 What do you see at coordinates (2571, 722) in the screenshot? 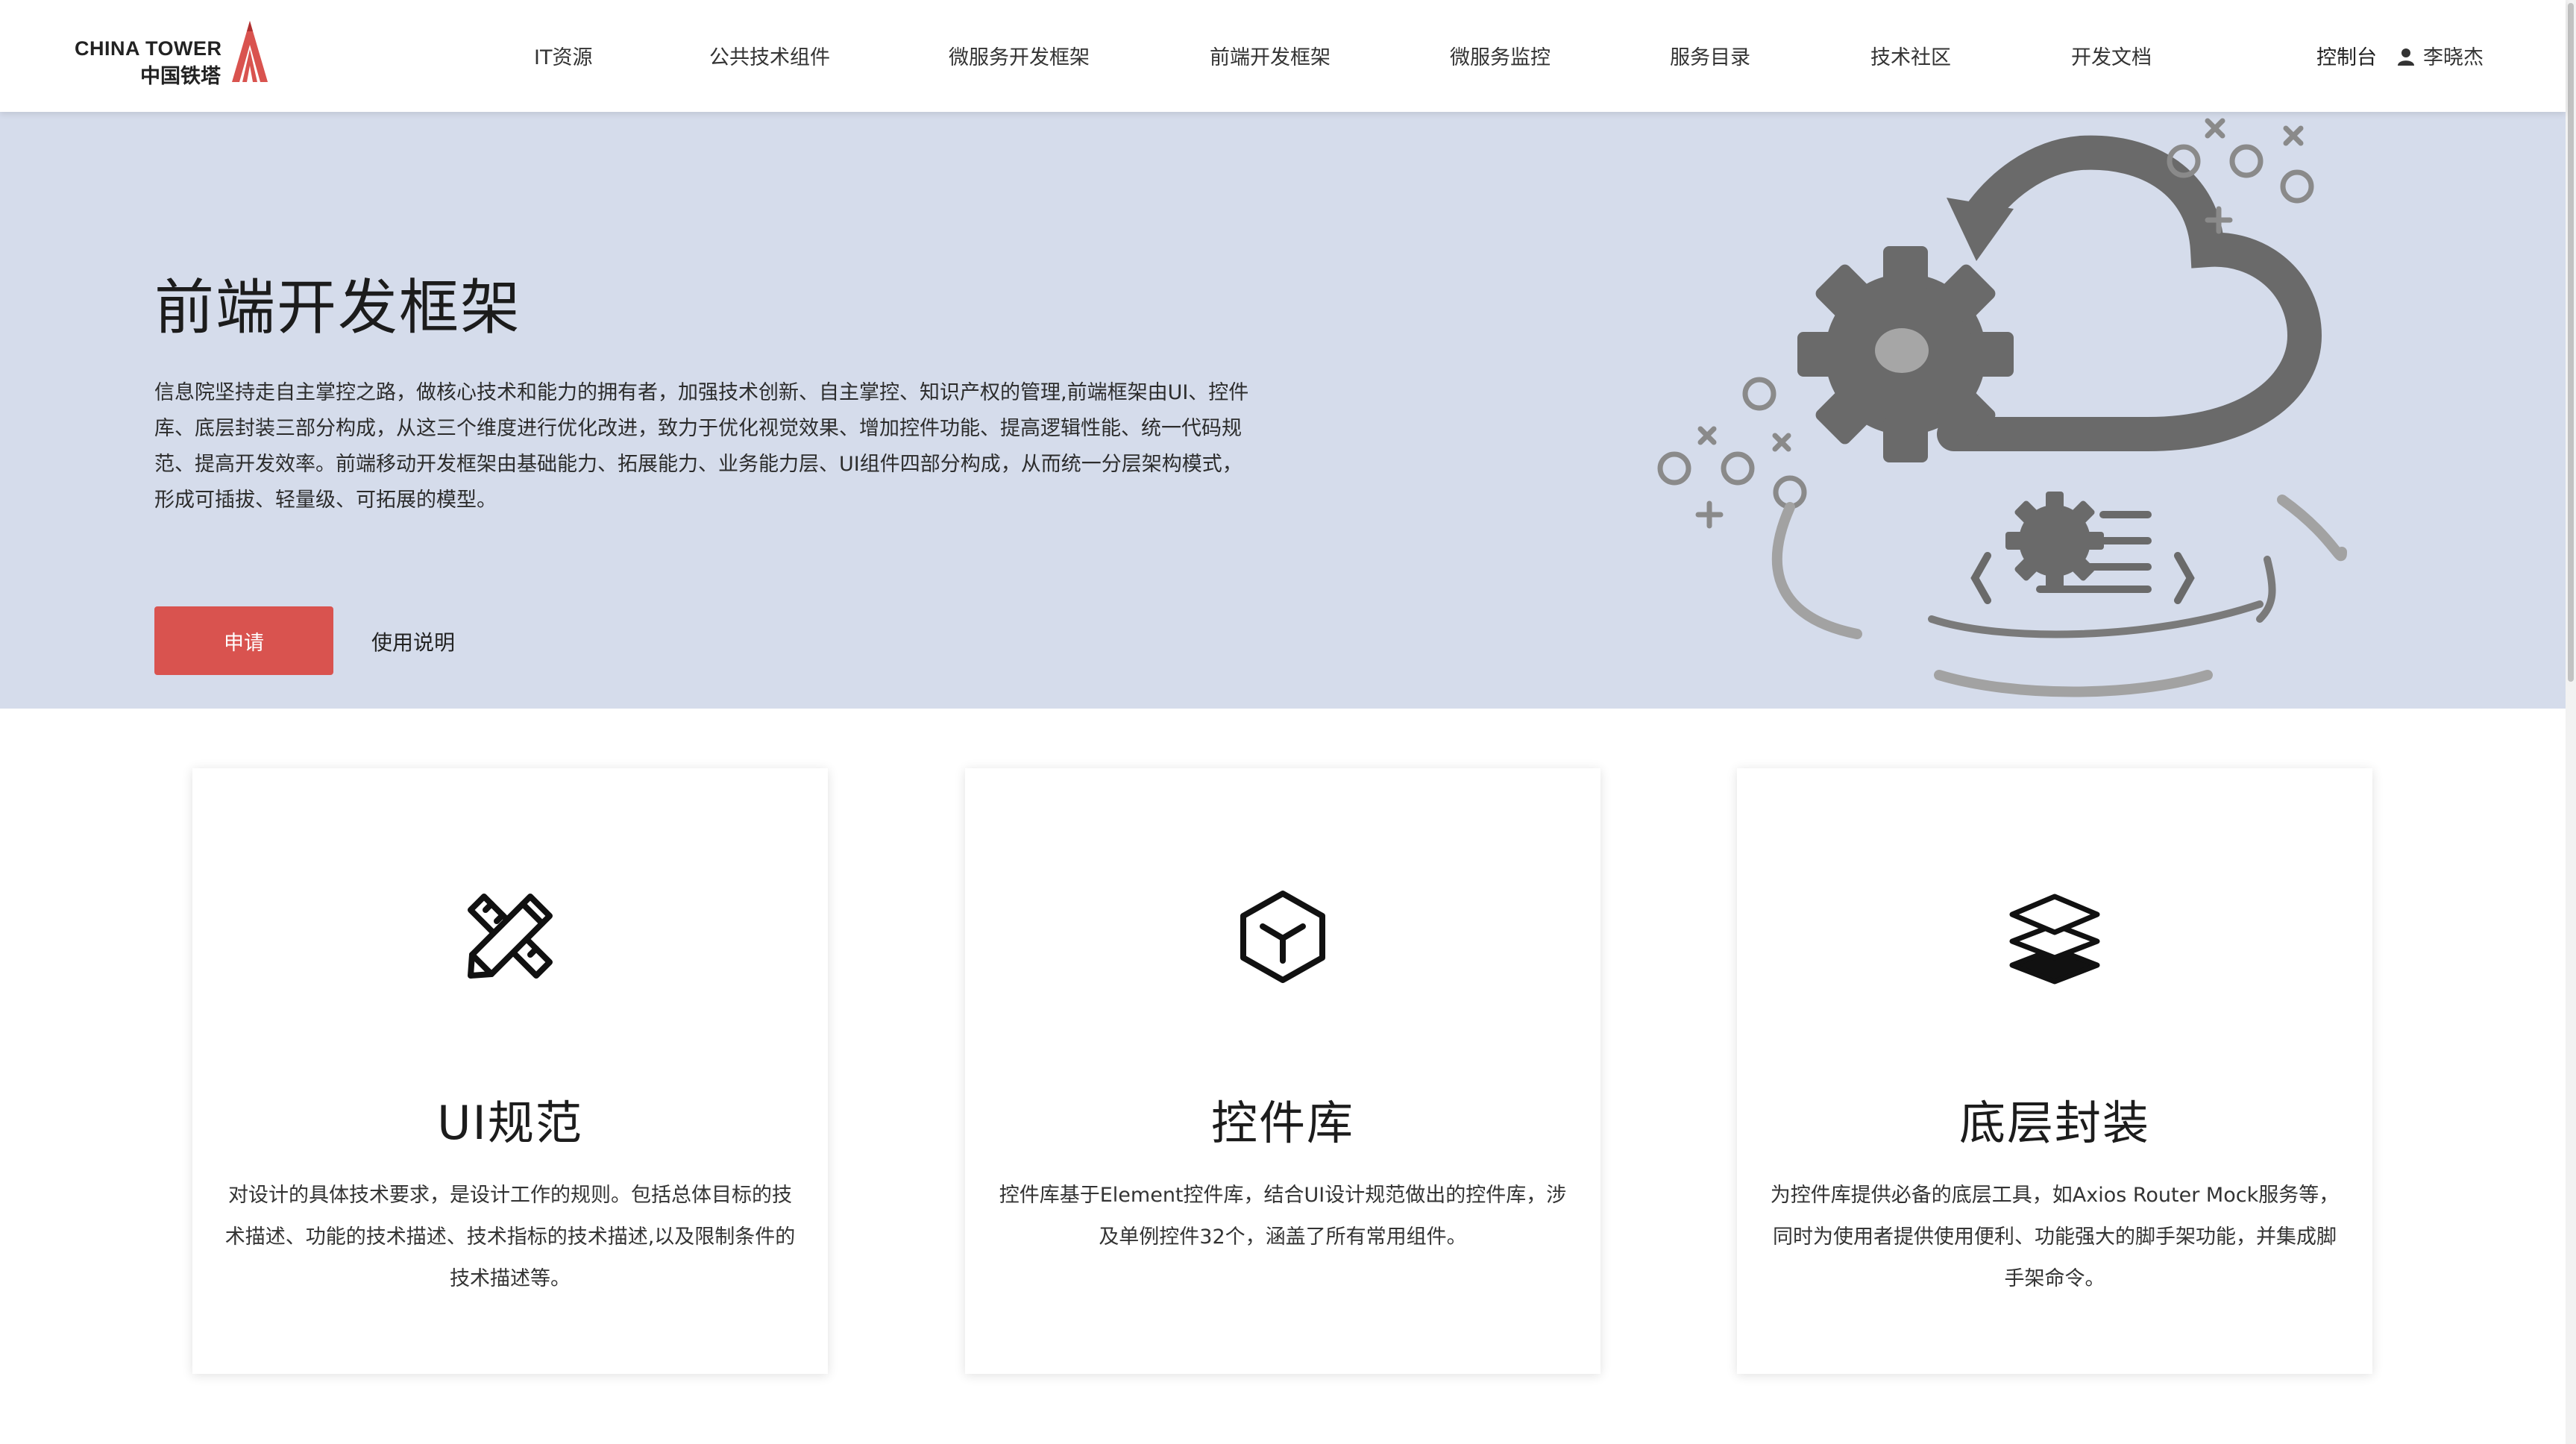
I see `page-scrollbar` at bounding box center [2571, 722].